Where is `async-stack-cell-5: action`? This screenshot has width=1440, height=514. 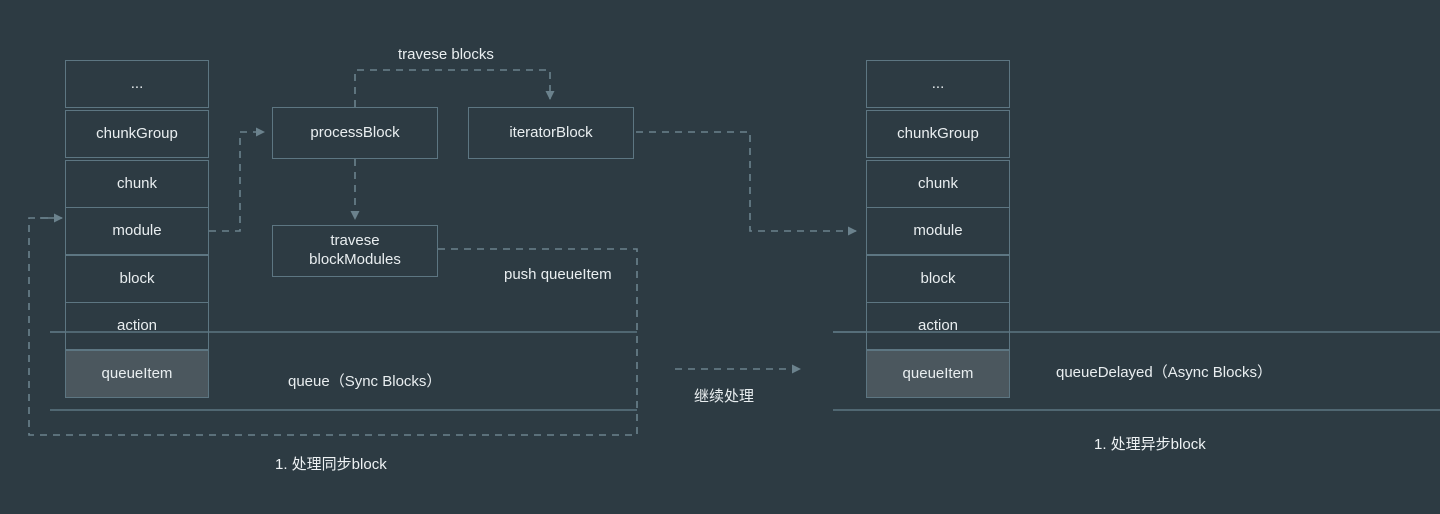 async-stack-cell-5: action is located at coordinates (938, 326).